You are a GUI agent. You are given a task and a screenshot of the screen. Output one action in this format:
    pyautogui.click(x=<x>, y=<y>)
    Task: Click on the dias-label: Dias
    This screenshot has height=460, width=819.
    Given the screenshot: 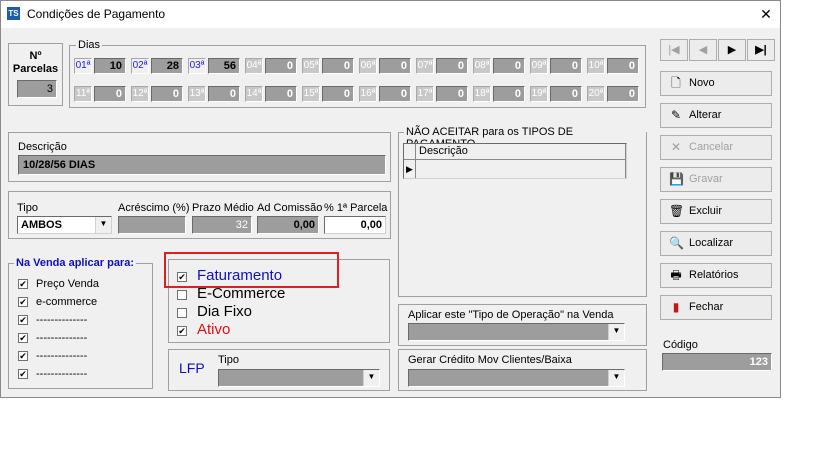 What is the action you would take?
    pyautogui.click(x=89, y=45)
    